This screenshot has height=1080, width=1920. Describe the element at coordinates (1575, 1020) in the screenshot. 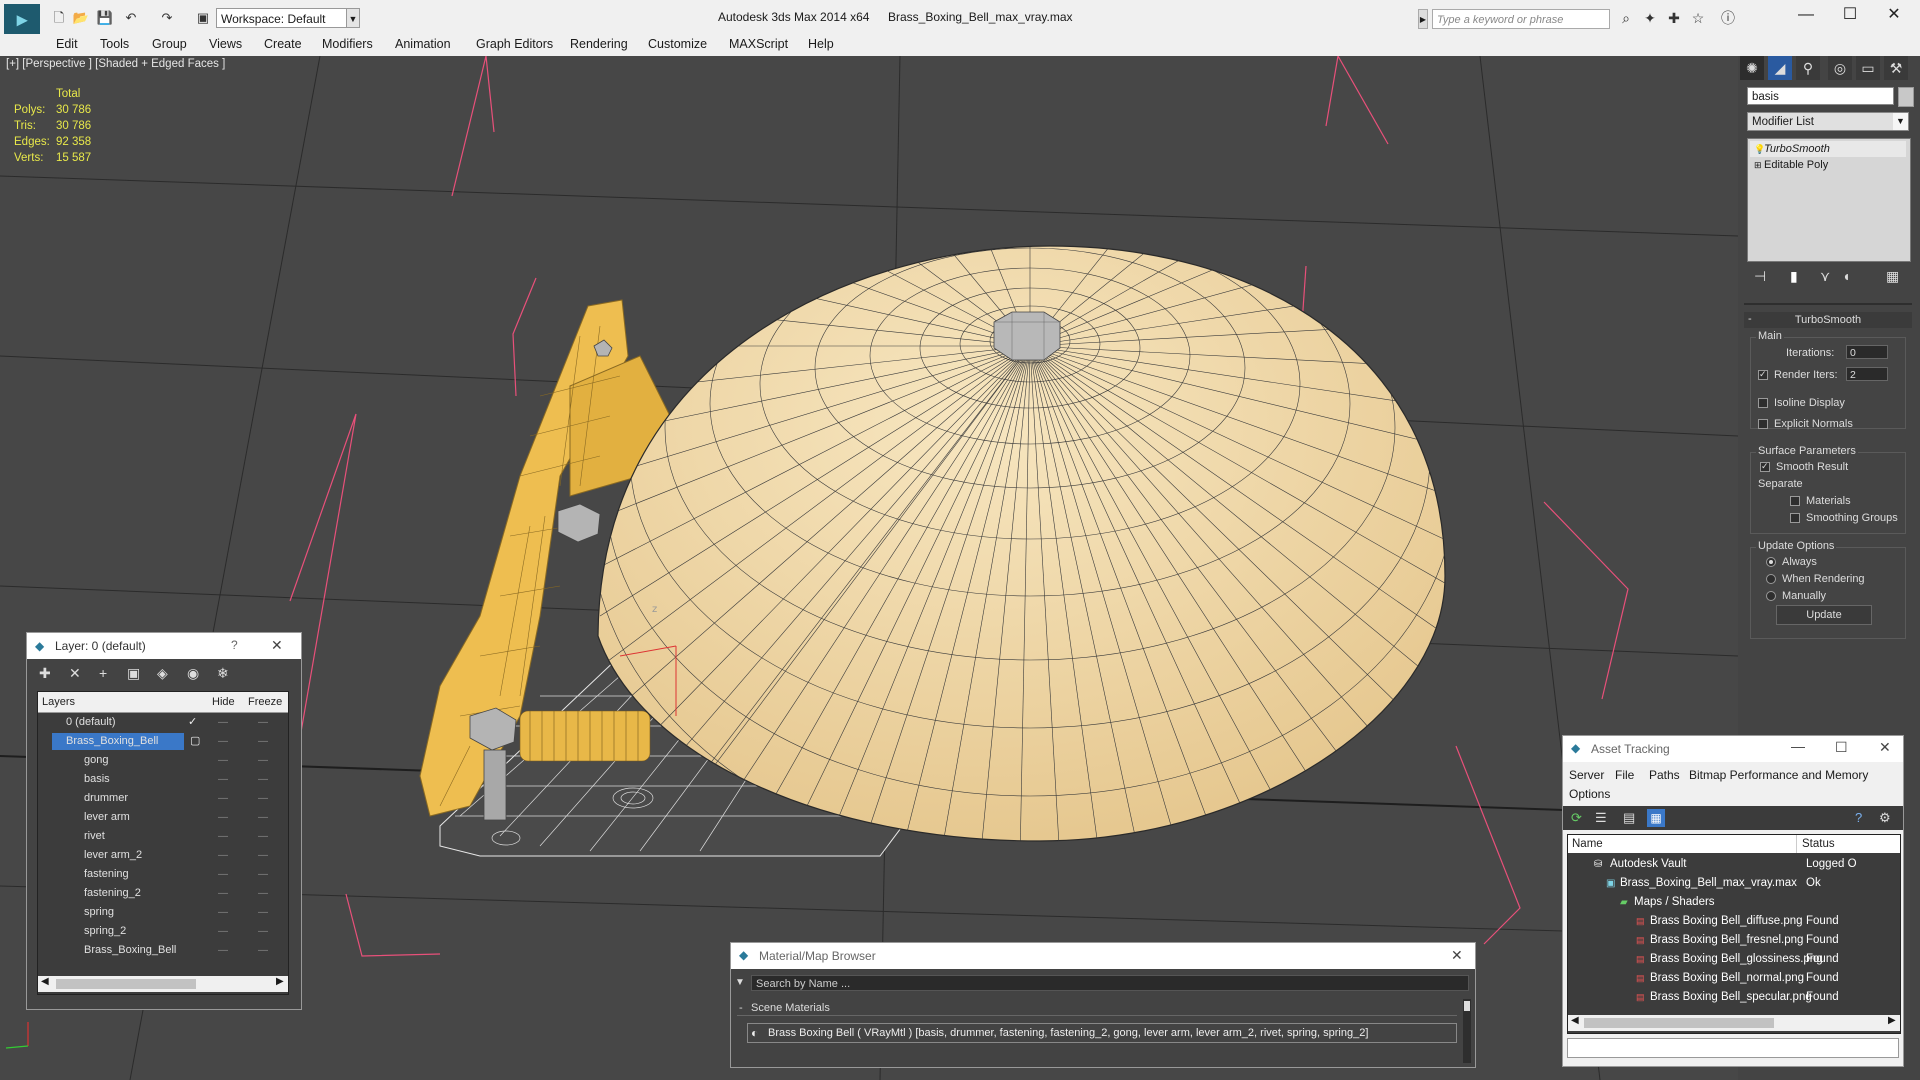

I see `scroll-left-icon: ◀` at that location.